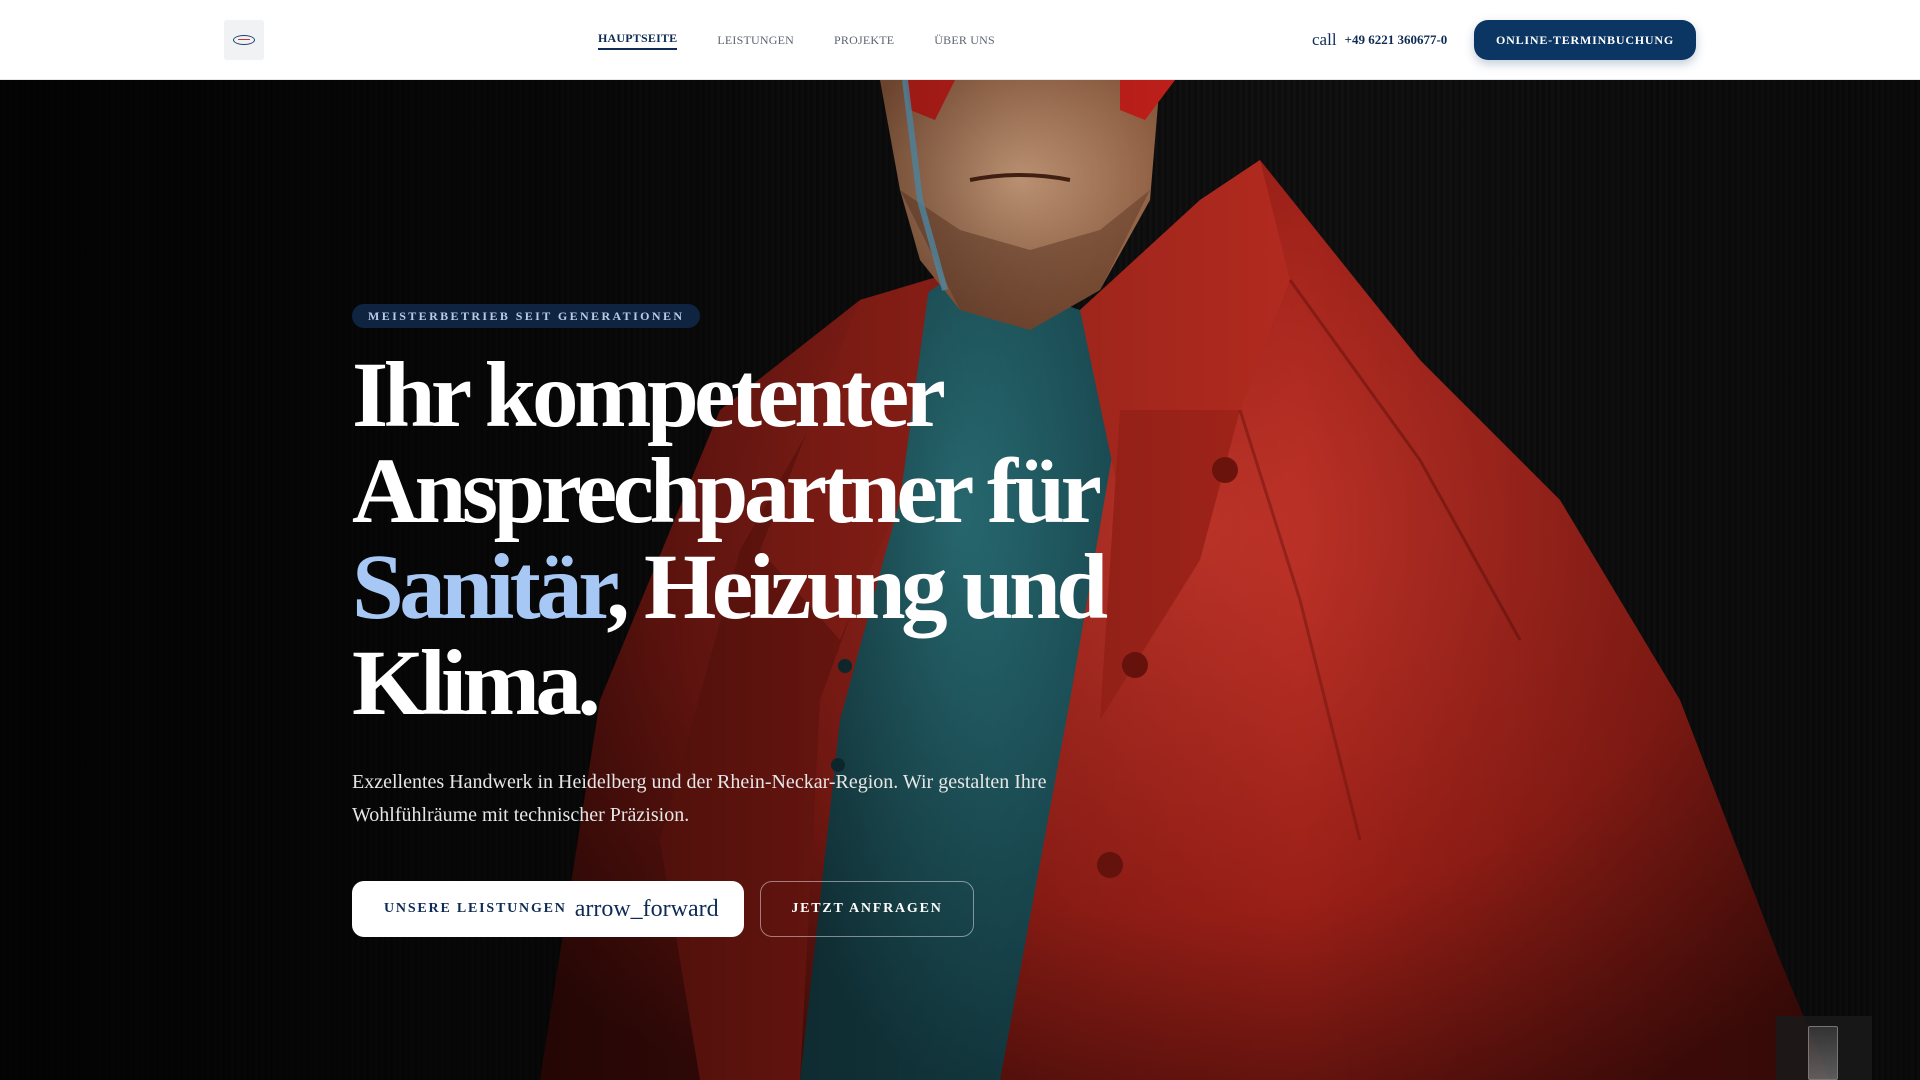 This screenshot has width=1920, height=1080. What do you see at coordinates (816, 40) in the screenshot?
I see `main-nav: HAUPTSEITE LEISTUNGEN PROJEKTE ÜBER UNS` at bounding box center [816, 40].